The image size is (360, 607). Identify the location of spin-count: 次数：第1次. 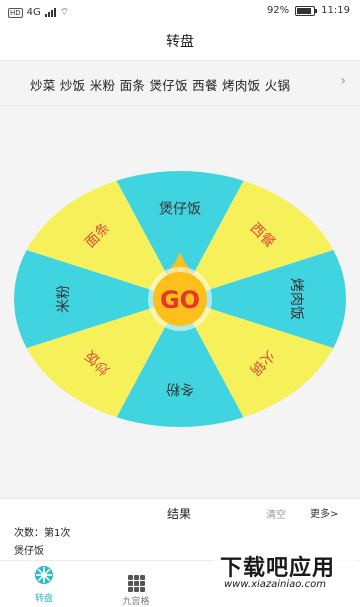
(42, 533).